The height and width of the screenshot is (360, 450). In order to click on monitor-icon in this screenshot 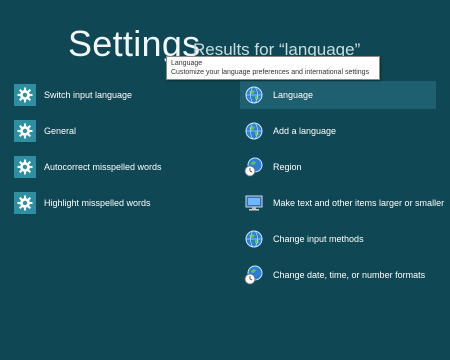, I will do `click(254, 203)`.